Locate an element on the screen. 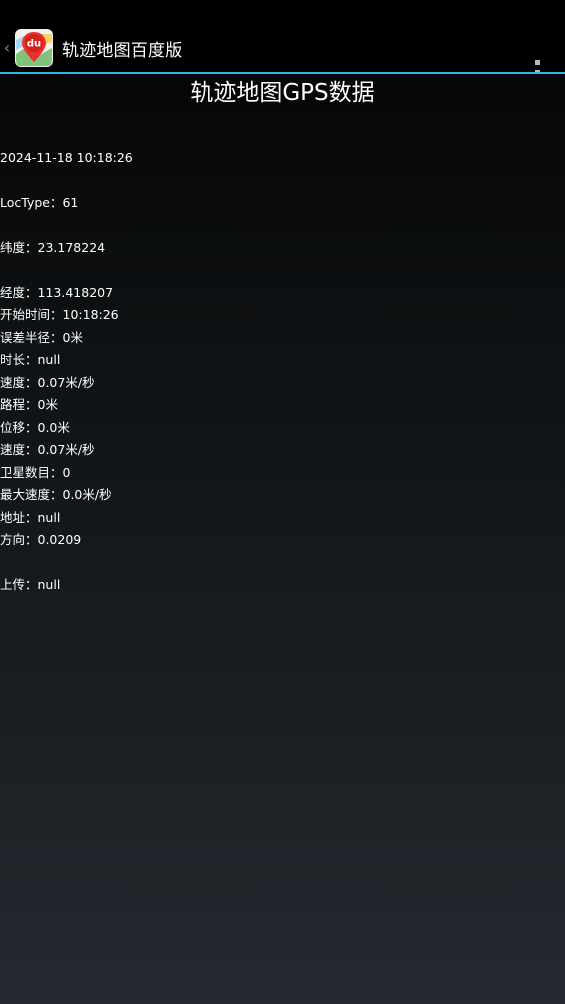 The width and height of the screenshot is (565, 1004). location-loctype: LocType：61 is located at coordinates (39, 202).